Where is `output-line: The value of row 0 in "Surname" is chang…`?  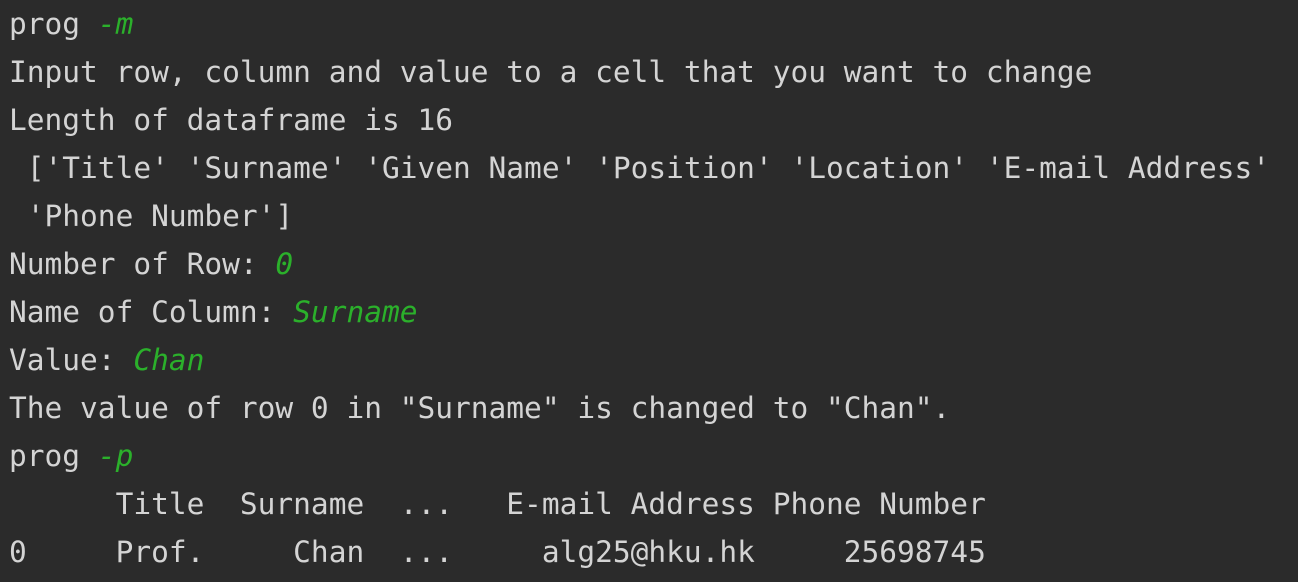
output-line: The value of row 0 in "Surname" is chang… is located at coordinates (480, 408).